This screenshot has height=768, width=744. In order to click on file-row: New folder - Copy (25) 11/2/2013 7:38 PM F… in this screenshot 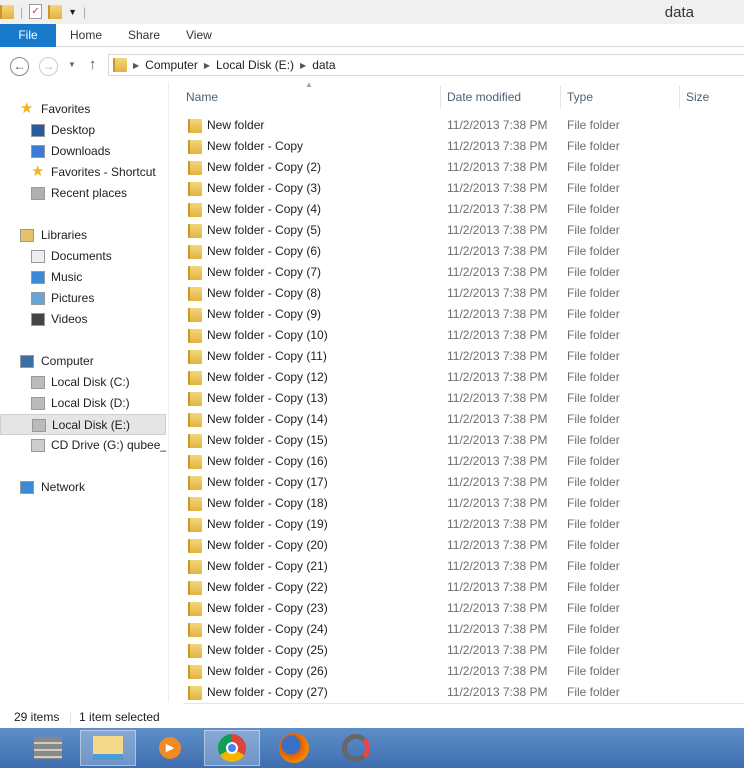, I will do `click(463, 650)`.